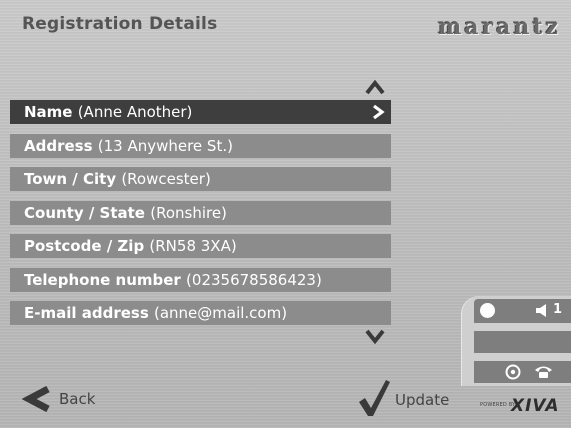 The image size is (571, 428). I want to click on field-row-county-state: County / State (Ronshire), so click(200, 212).